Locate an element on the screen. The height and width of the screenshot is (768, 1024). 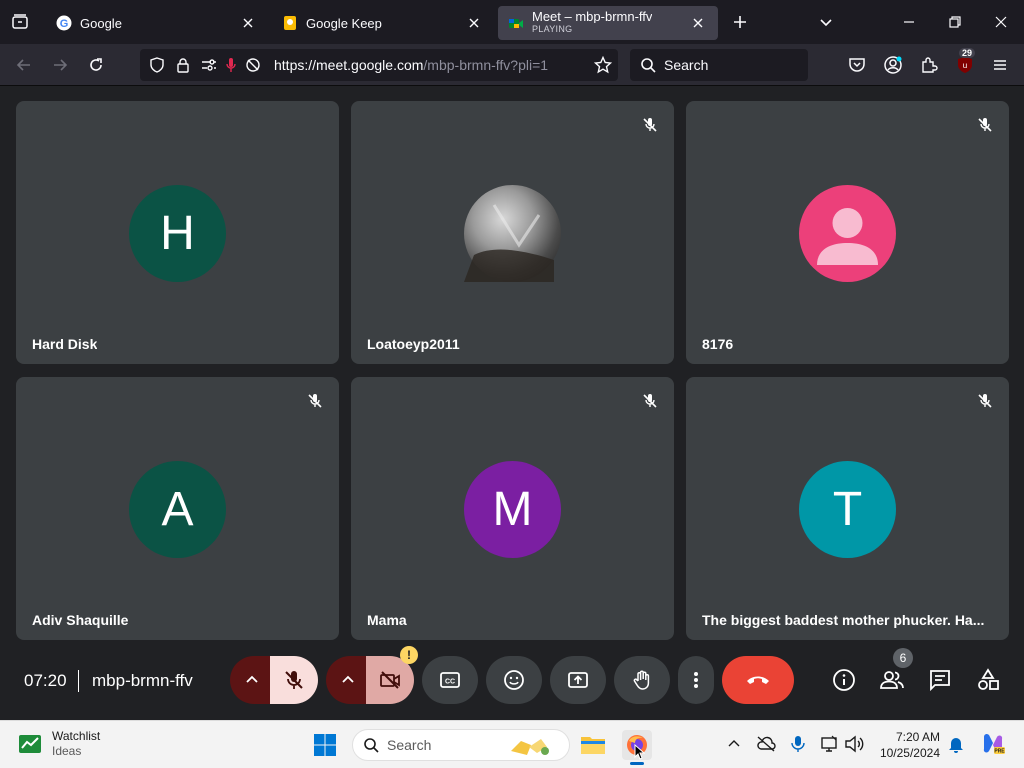
list-all-tabs-button is located at coordinates (826, 22).